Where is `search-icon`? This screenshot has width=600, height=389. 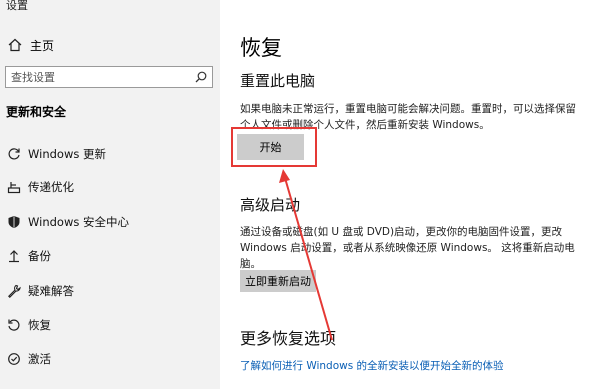 search-icon is located at coordinates (201, 77).